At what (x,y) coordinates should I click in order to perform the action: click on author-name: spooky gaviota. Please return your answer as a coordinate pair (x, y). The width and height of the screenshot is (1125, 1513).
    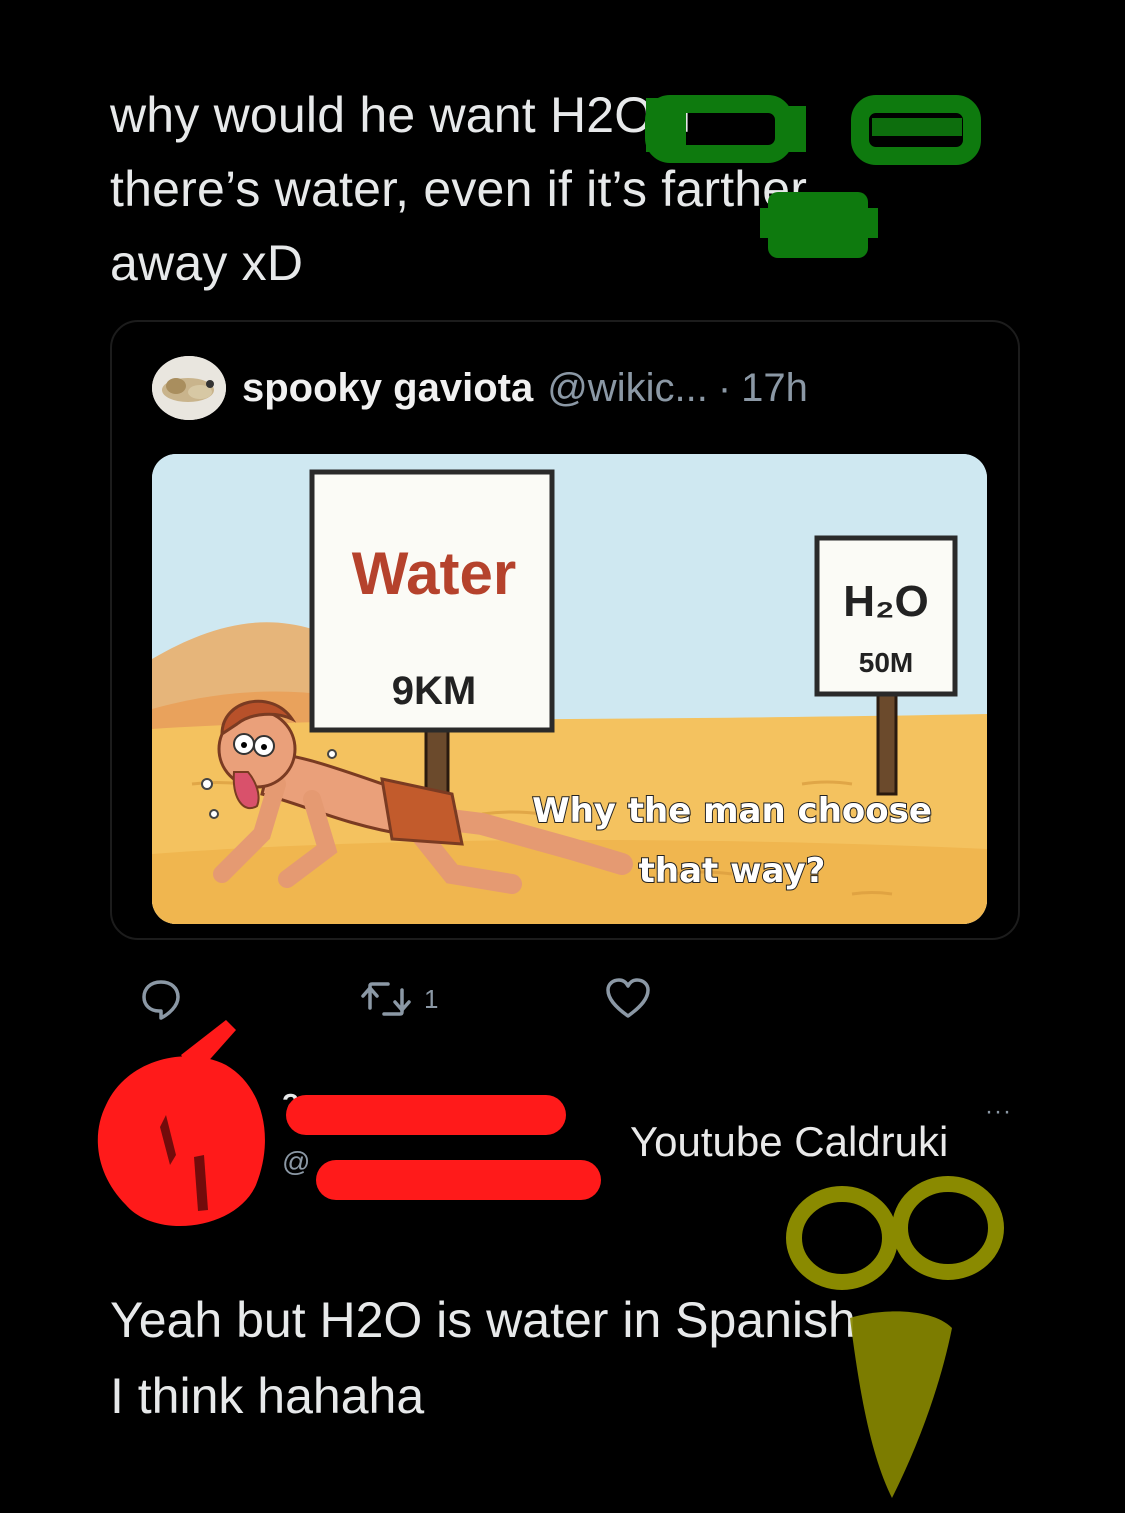
    Looking at the image, I should click on (387, 388).